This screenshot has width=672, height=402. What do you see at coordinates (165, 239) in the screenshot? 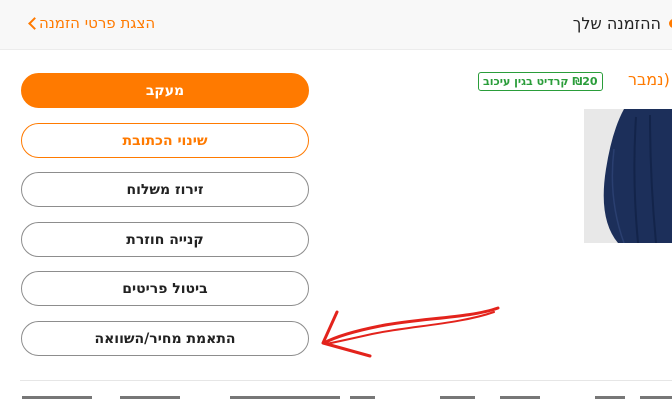
I see `buy-again-button: קנייה חוזרת` at bounding box center [165, 239].